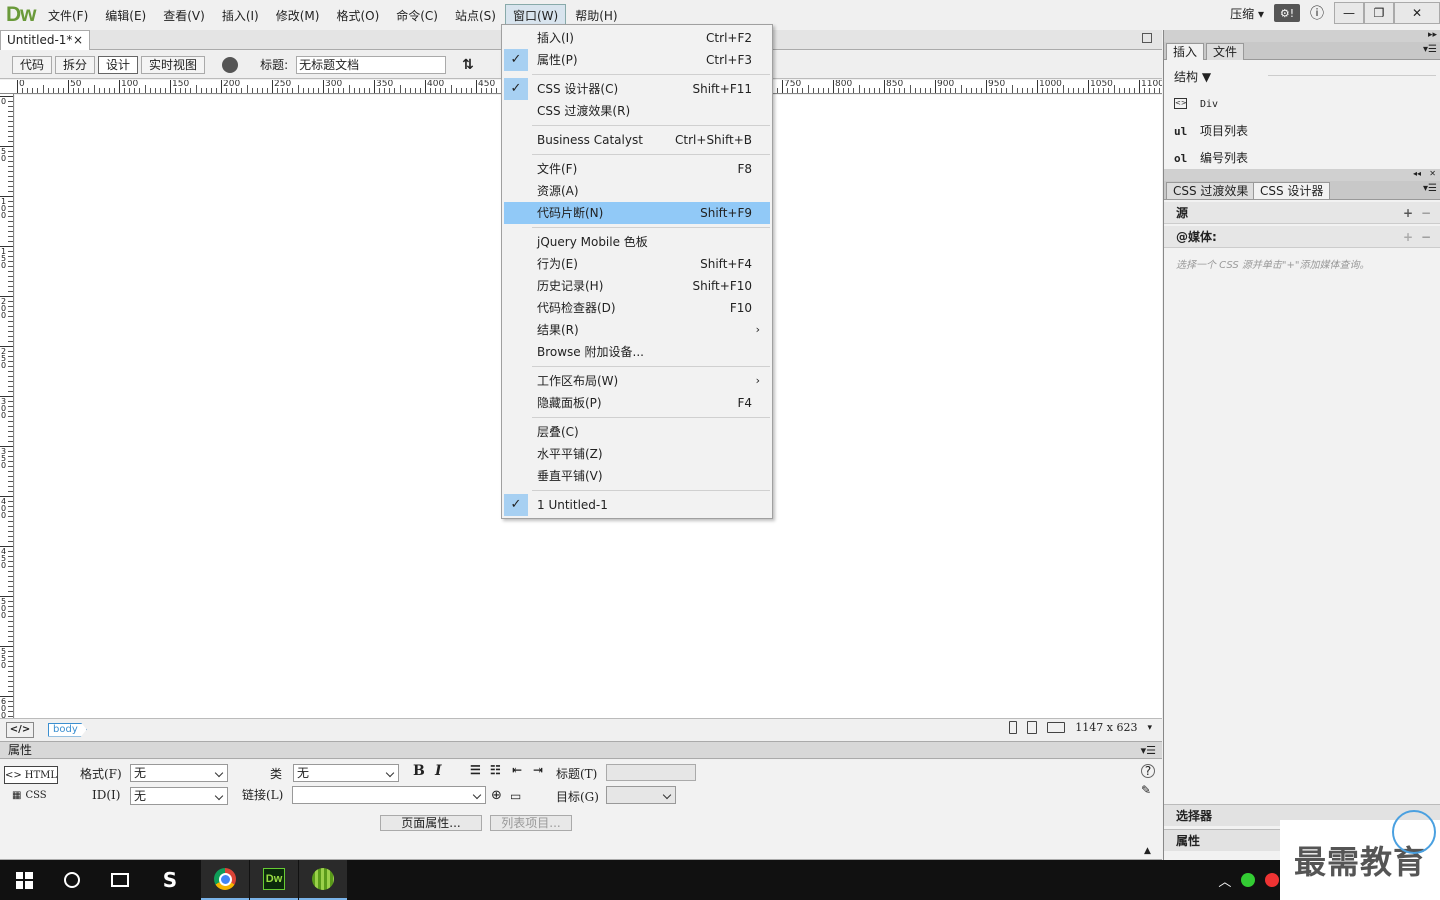 The image size is (1440, 900). I want to click on view-live-button: 实时视图, so click(173, 64).